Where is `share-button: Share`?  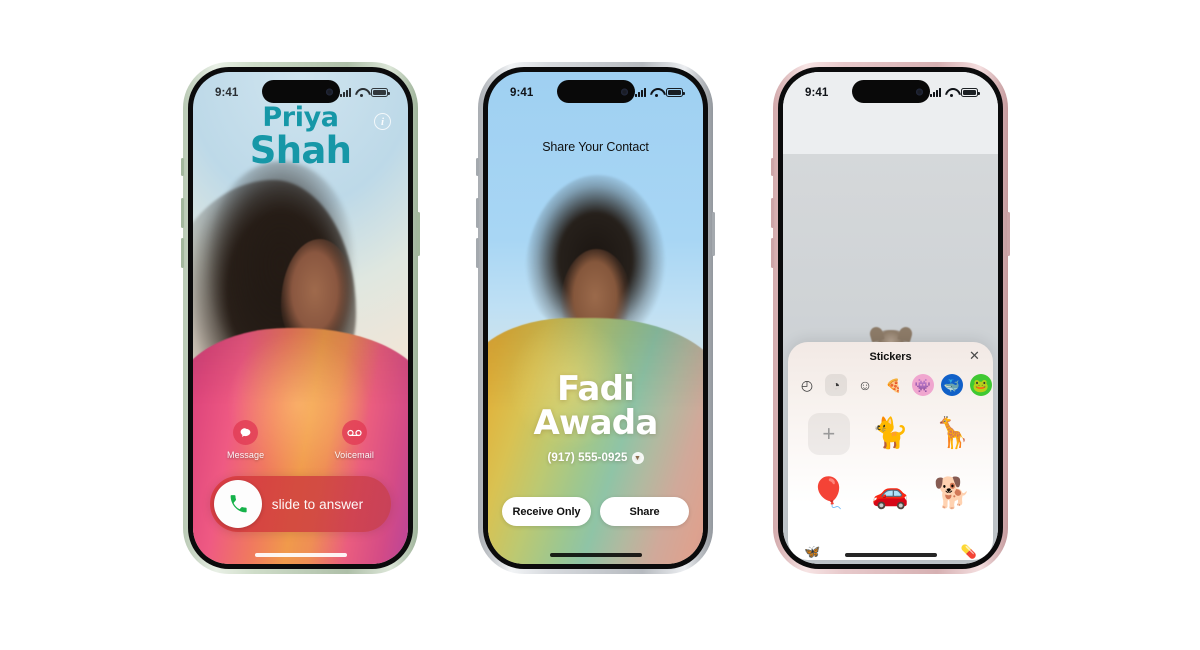
share-button: Share is located at coordinates (644, 511).